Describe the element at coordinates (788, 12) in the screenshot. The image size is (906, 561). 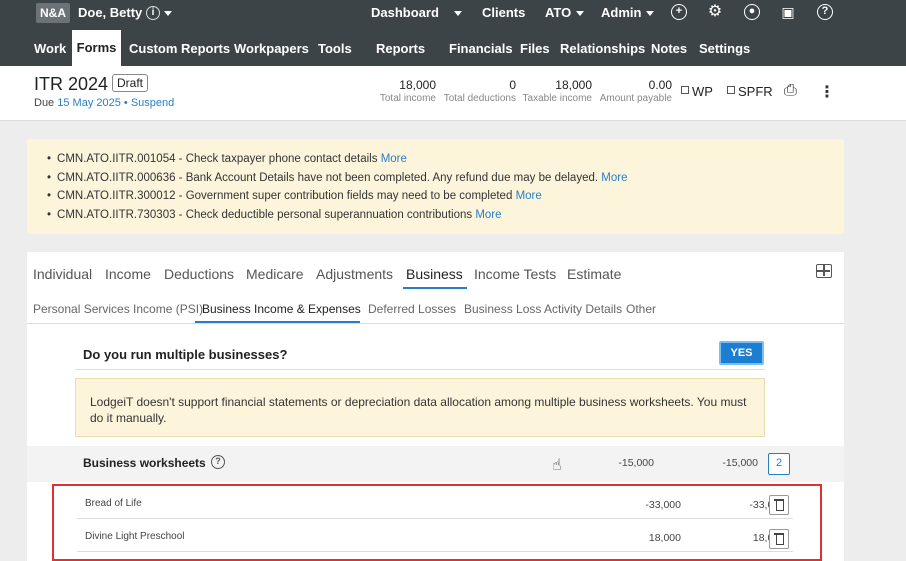
I see `gift-icon: ▣` at that location.